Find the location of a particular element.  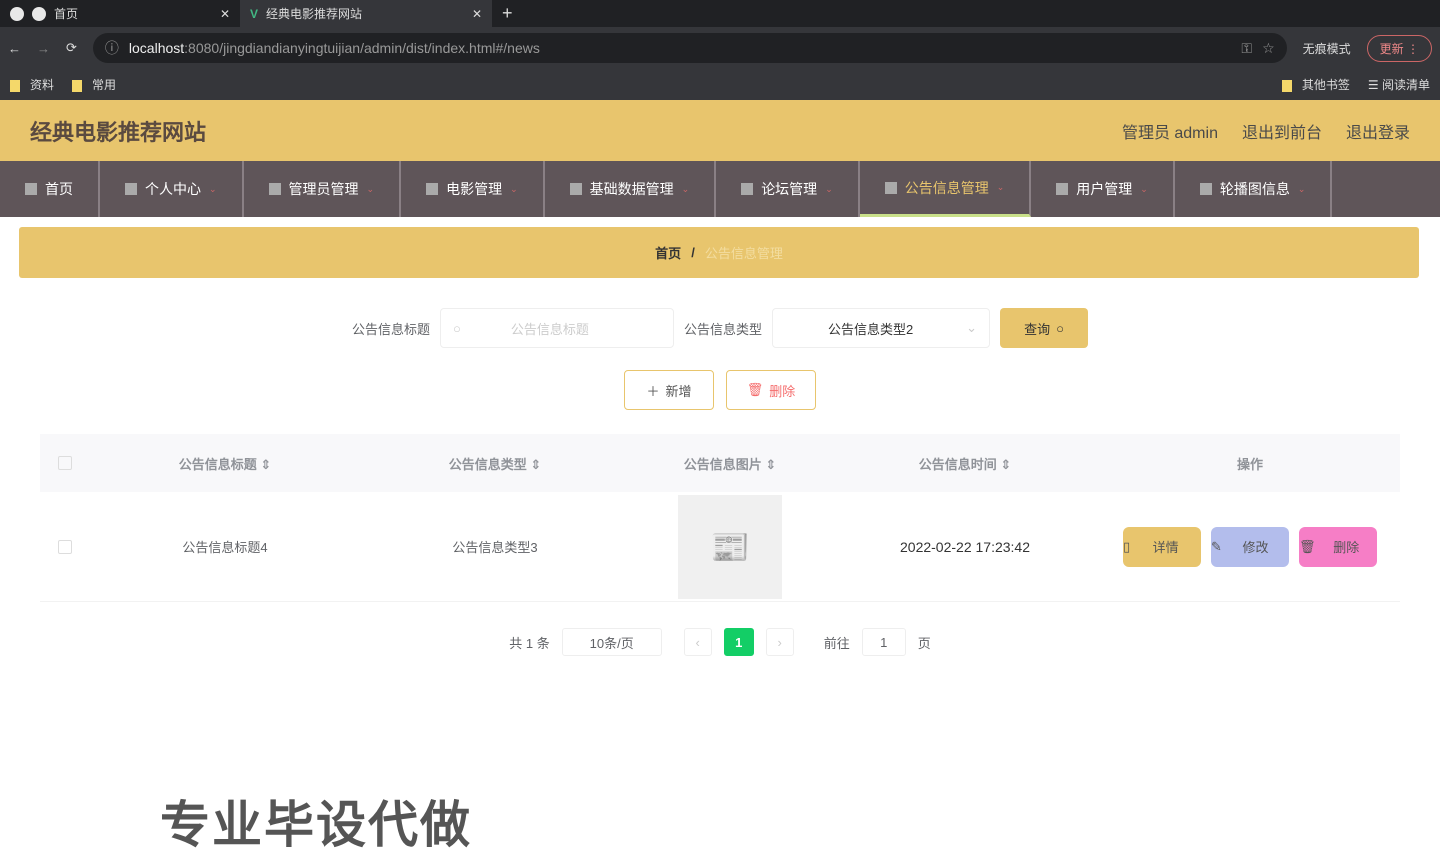

browser-tab: 首页 ✕ is located at coordinates (120, 13).